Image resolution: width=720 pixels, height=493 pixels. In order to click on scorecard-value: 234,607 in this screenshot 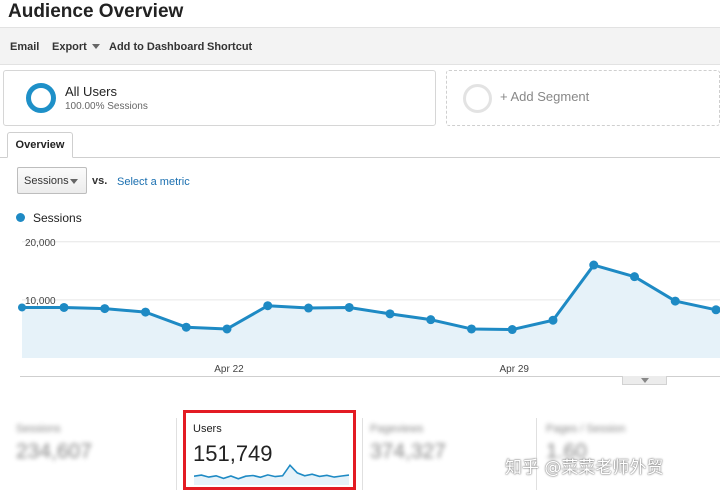, I will do `click(54, 451)`.